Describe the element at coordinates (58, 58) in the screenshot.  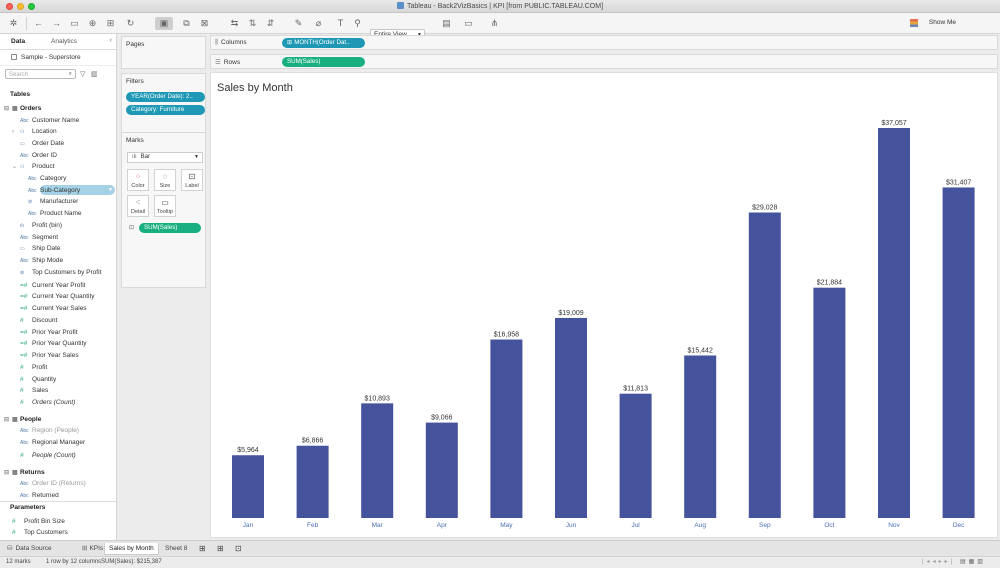
I see `datasource-item: Sample - Superstore` at that location.